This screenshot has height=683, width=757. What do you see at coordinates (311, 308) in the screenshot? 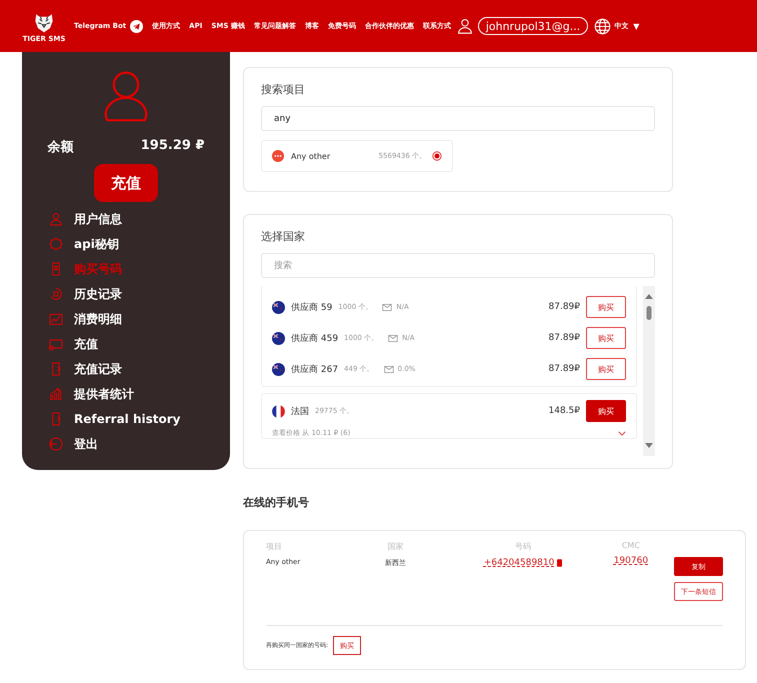
I see `provider-name: 供应商 59` at bounding box center [311, 308].